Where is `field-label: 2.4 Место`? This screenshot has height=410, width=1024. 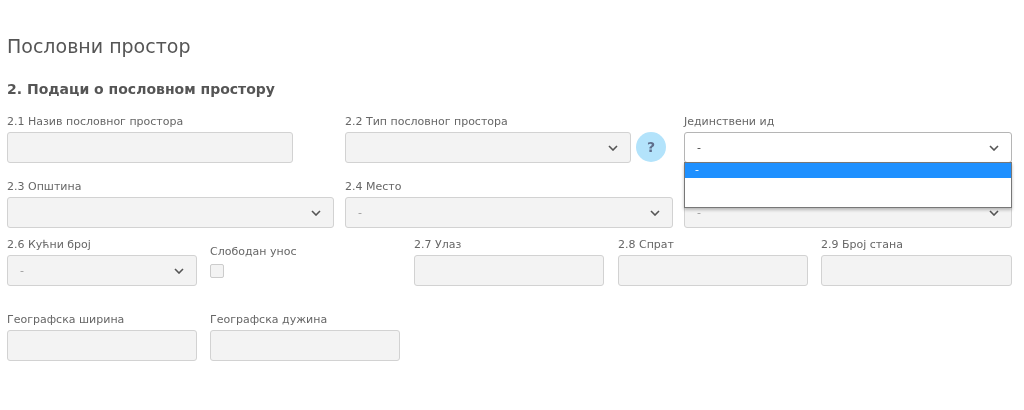 field-label: 2.4 Место is located at coordinates (373, 186).